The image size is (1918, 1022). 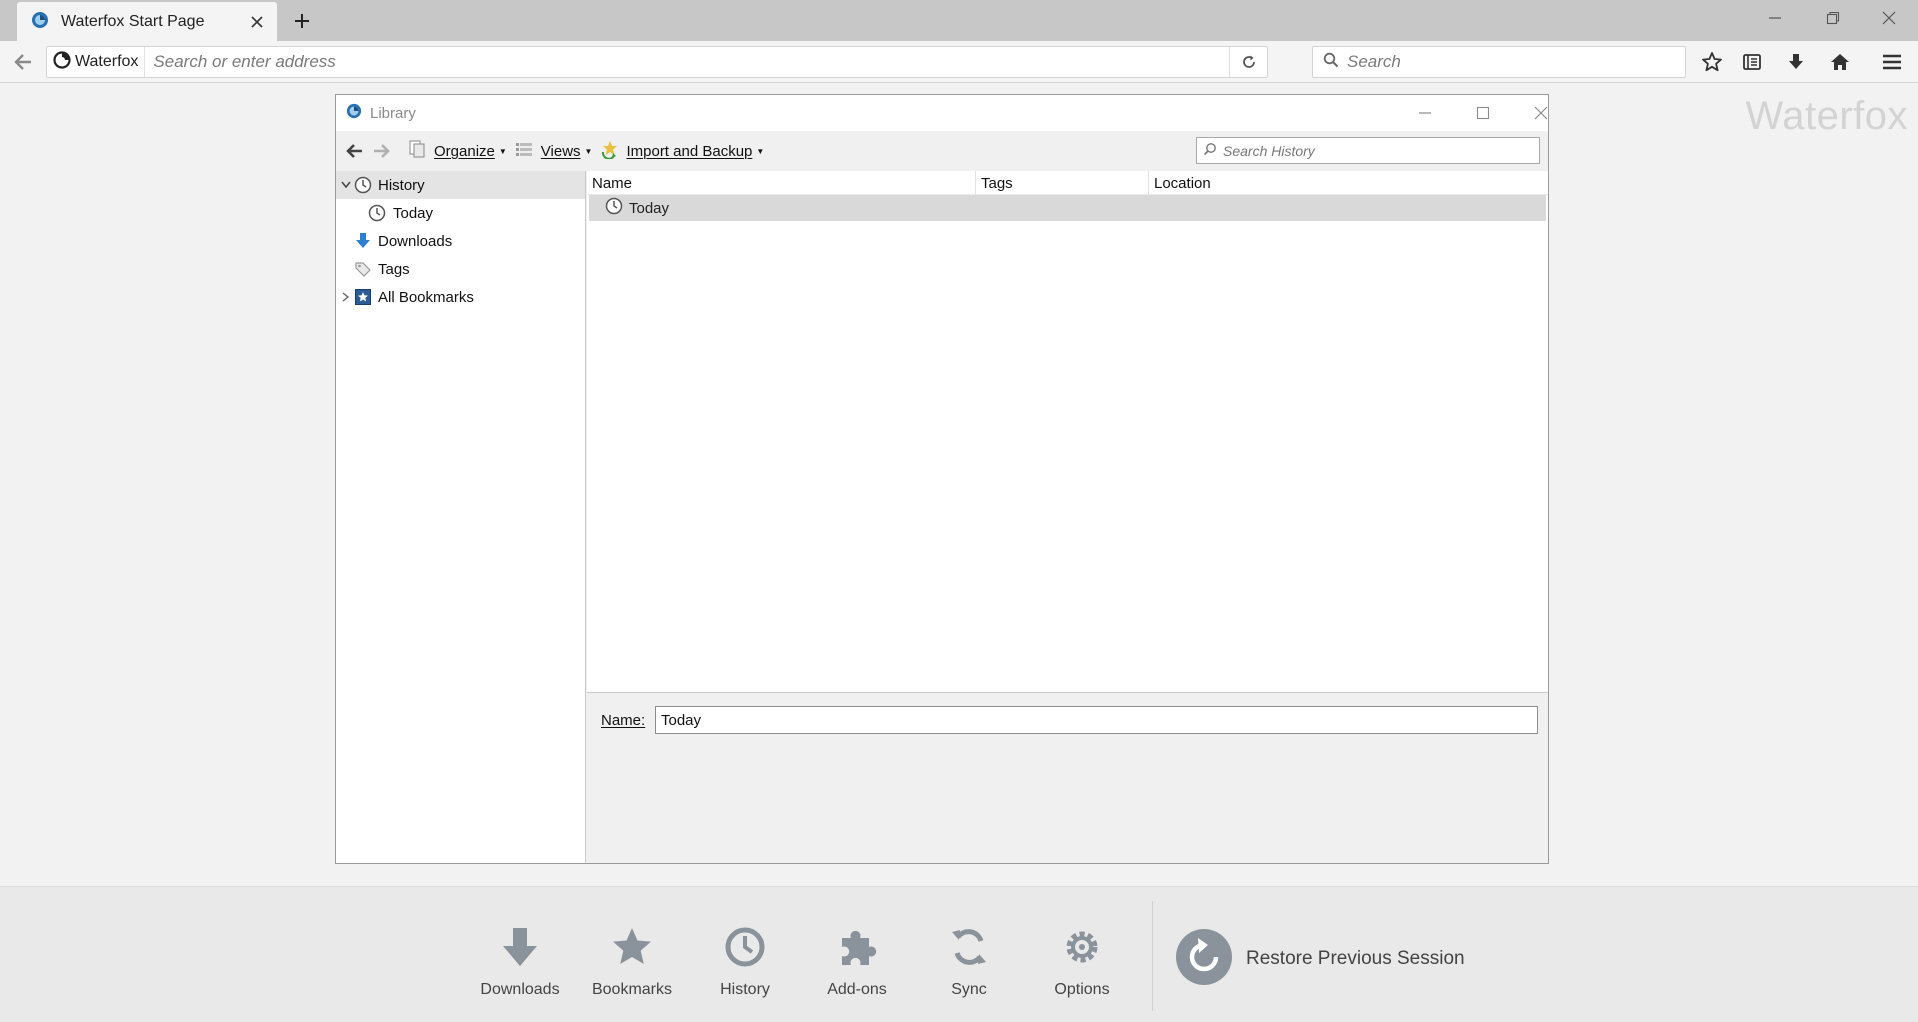 I want to click on launcher-bookmarks-button: Bookmarks, so click(x=632, y=961).